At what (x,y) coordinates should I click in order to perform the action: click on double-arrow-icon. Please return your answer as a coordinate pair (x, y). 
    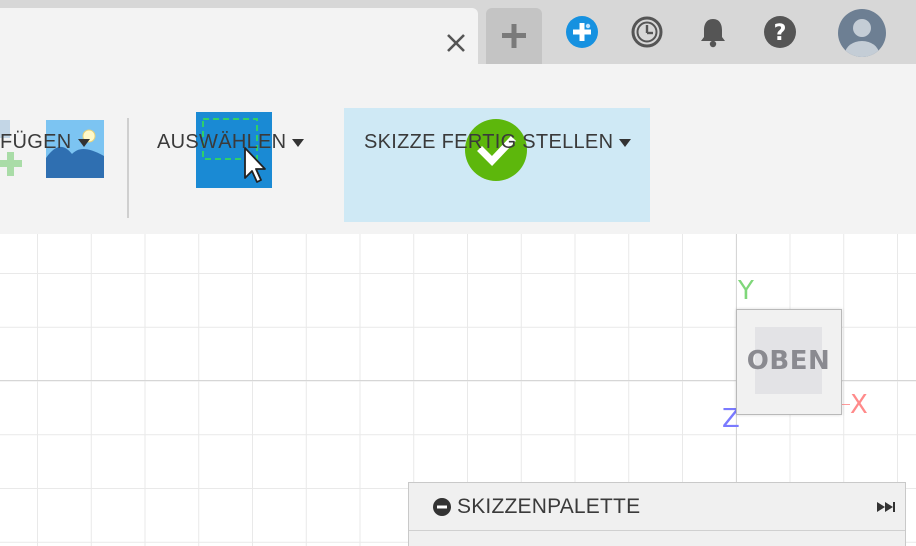
    Looking at the image, I should click on (886, 507).